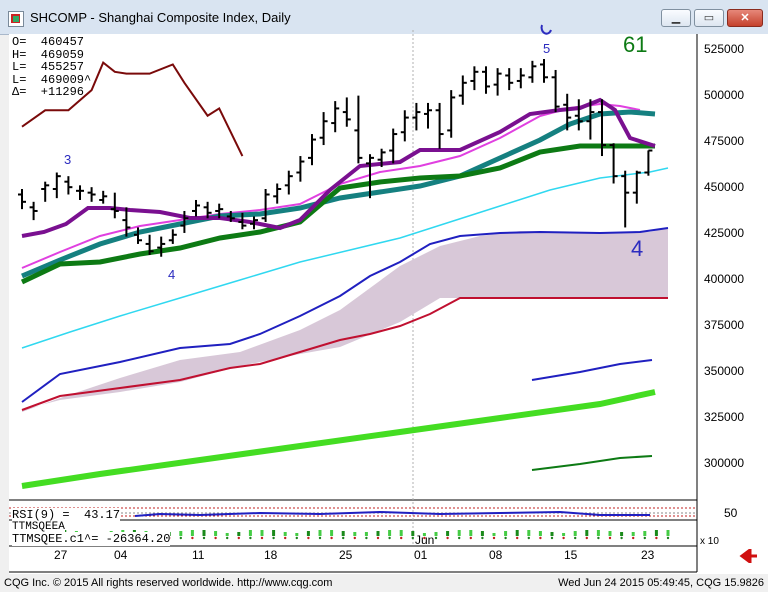 This screenshot has height=592, width=768. I want to click on date-label-23: 23, so click(648, 555).